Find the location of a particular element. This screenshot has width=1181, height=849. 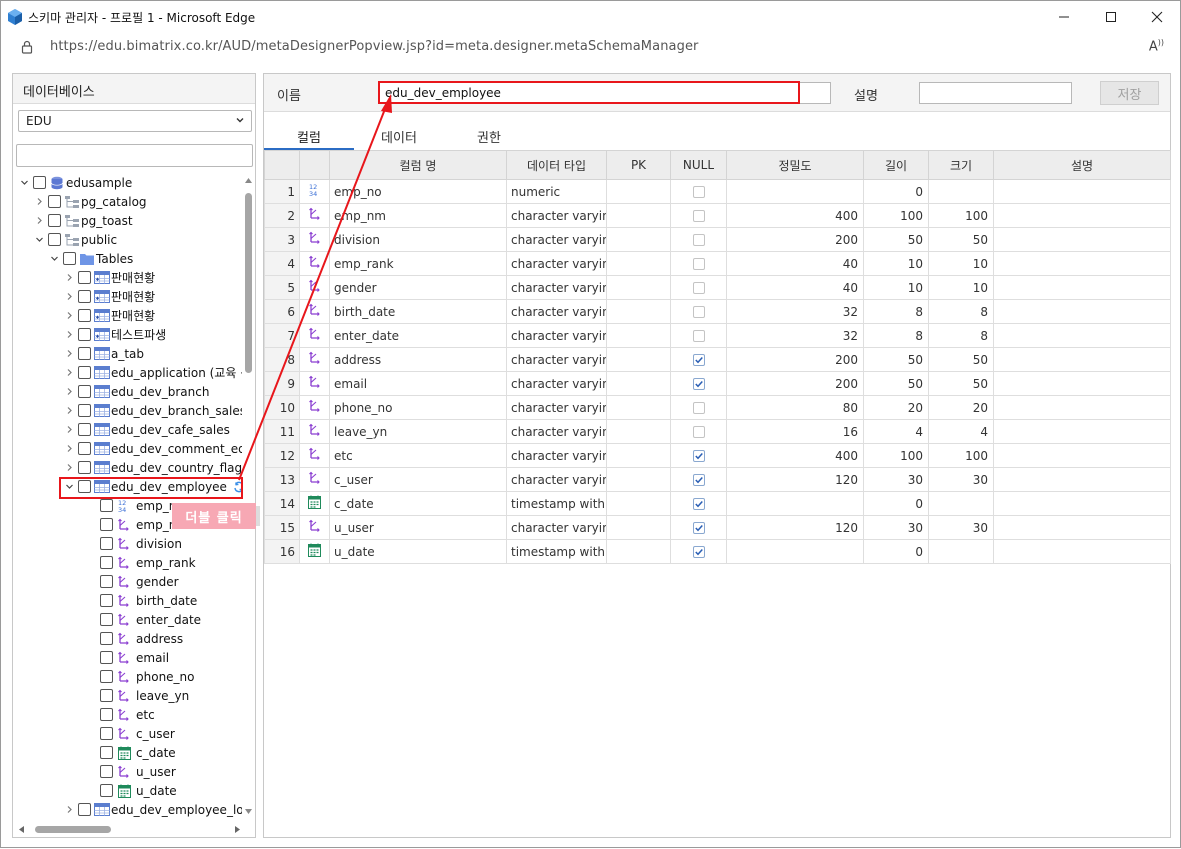

tree-node: pg_catalog is located at coordinates (90, 201).